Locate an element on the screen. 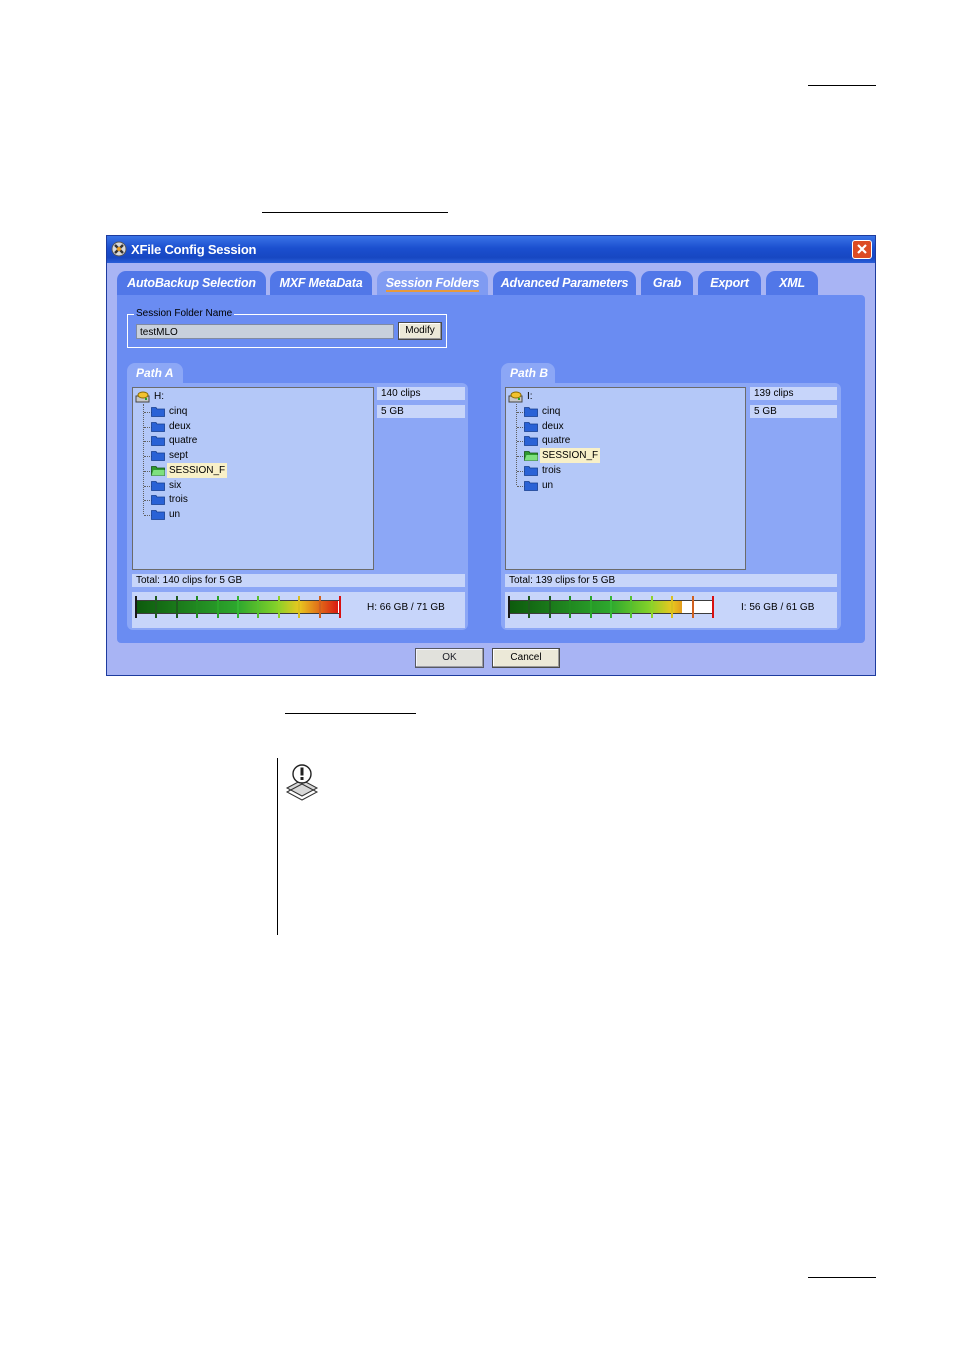 The image size is (954, 1350). tab-xml: XML is located at coordinates (792, 283).